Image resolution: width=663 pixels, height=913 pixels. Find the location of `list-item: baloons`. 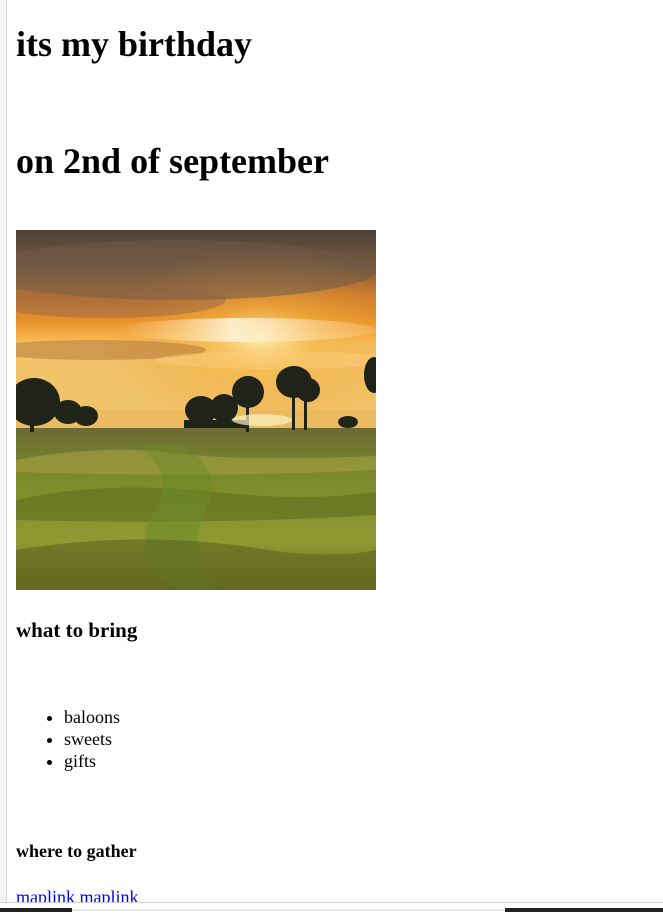

list-item: baloons is located at coordinates (92, 717).